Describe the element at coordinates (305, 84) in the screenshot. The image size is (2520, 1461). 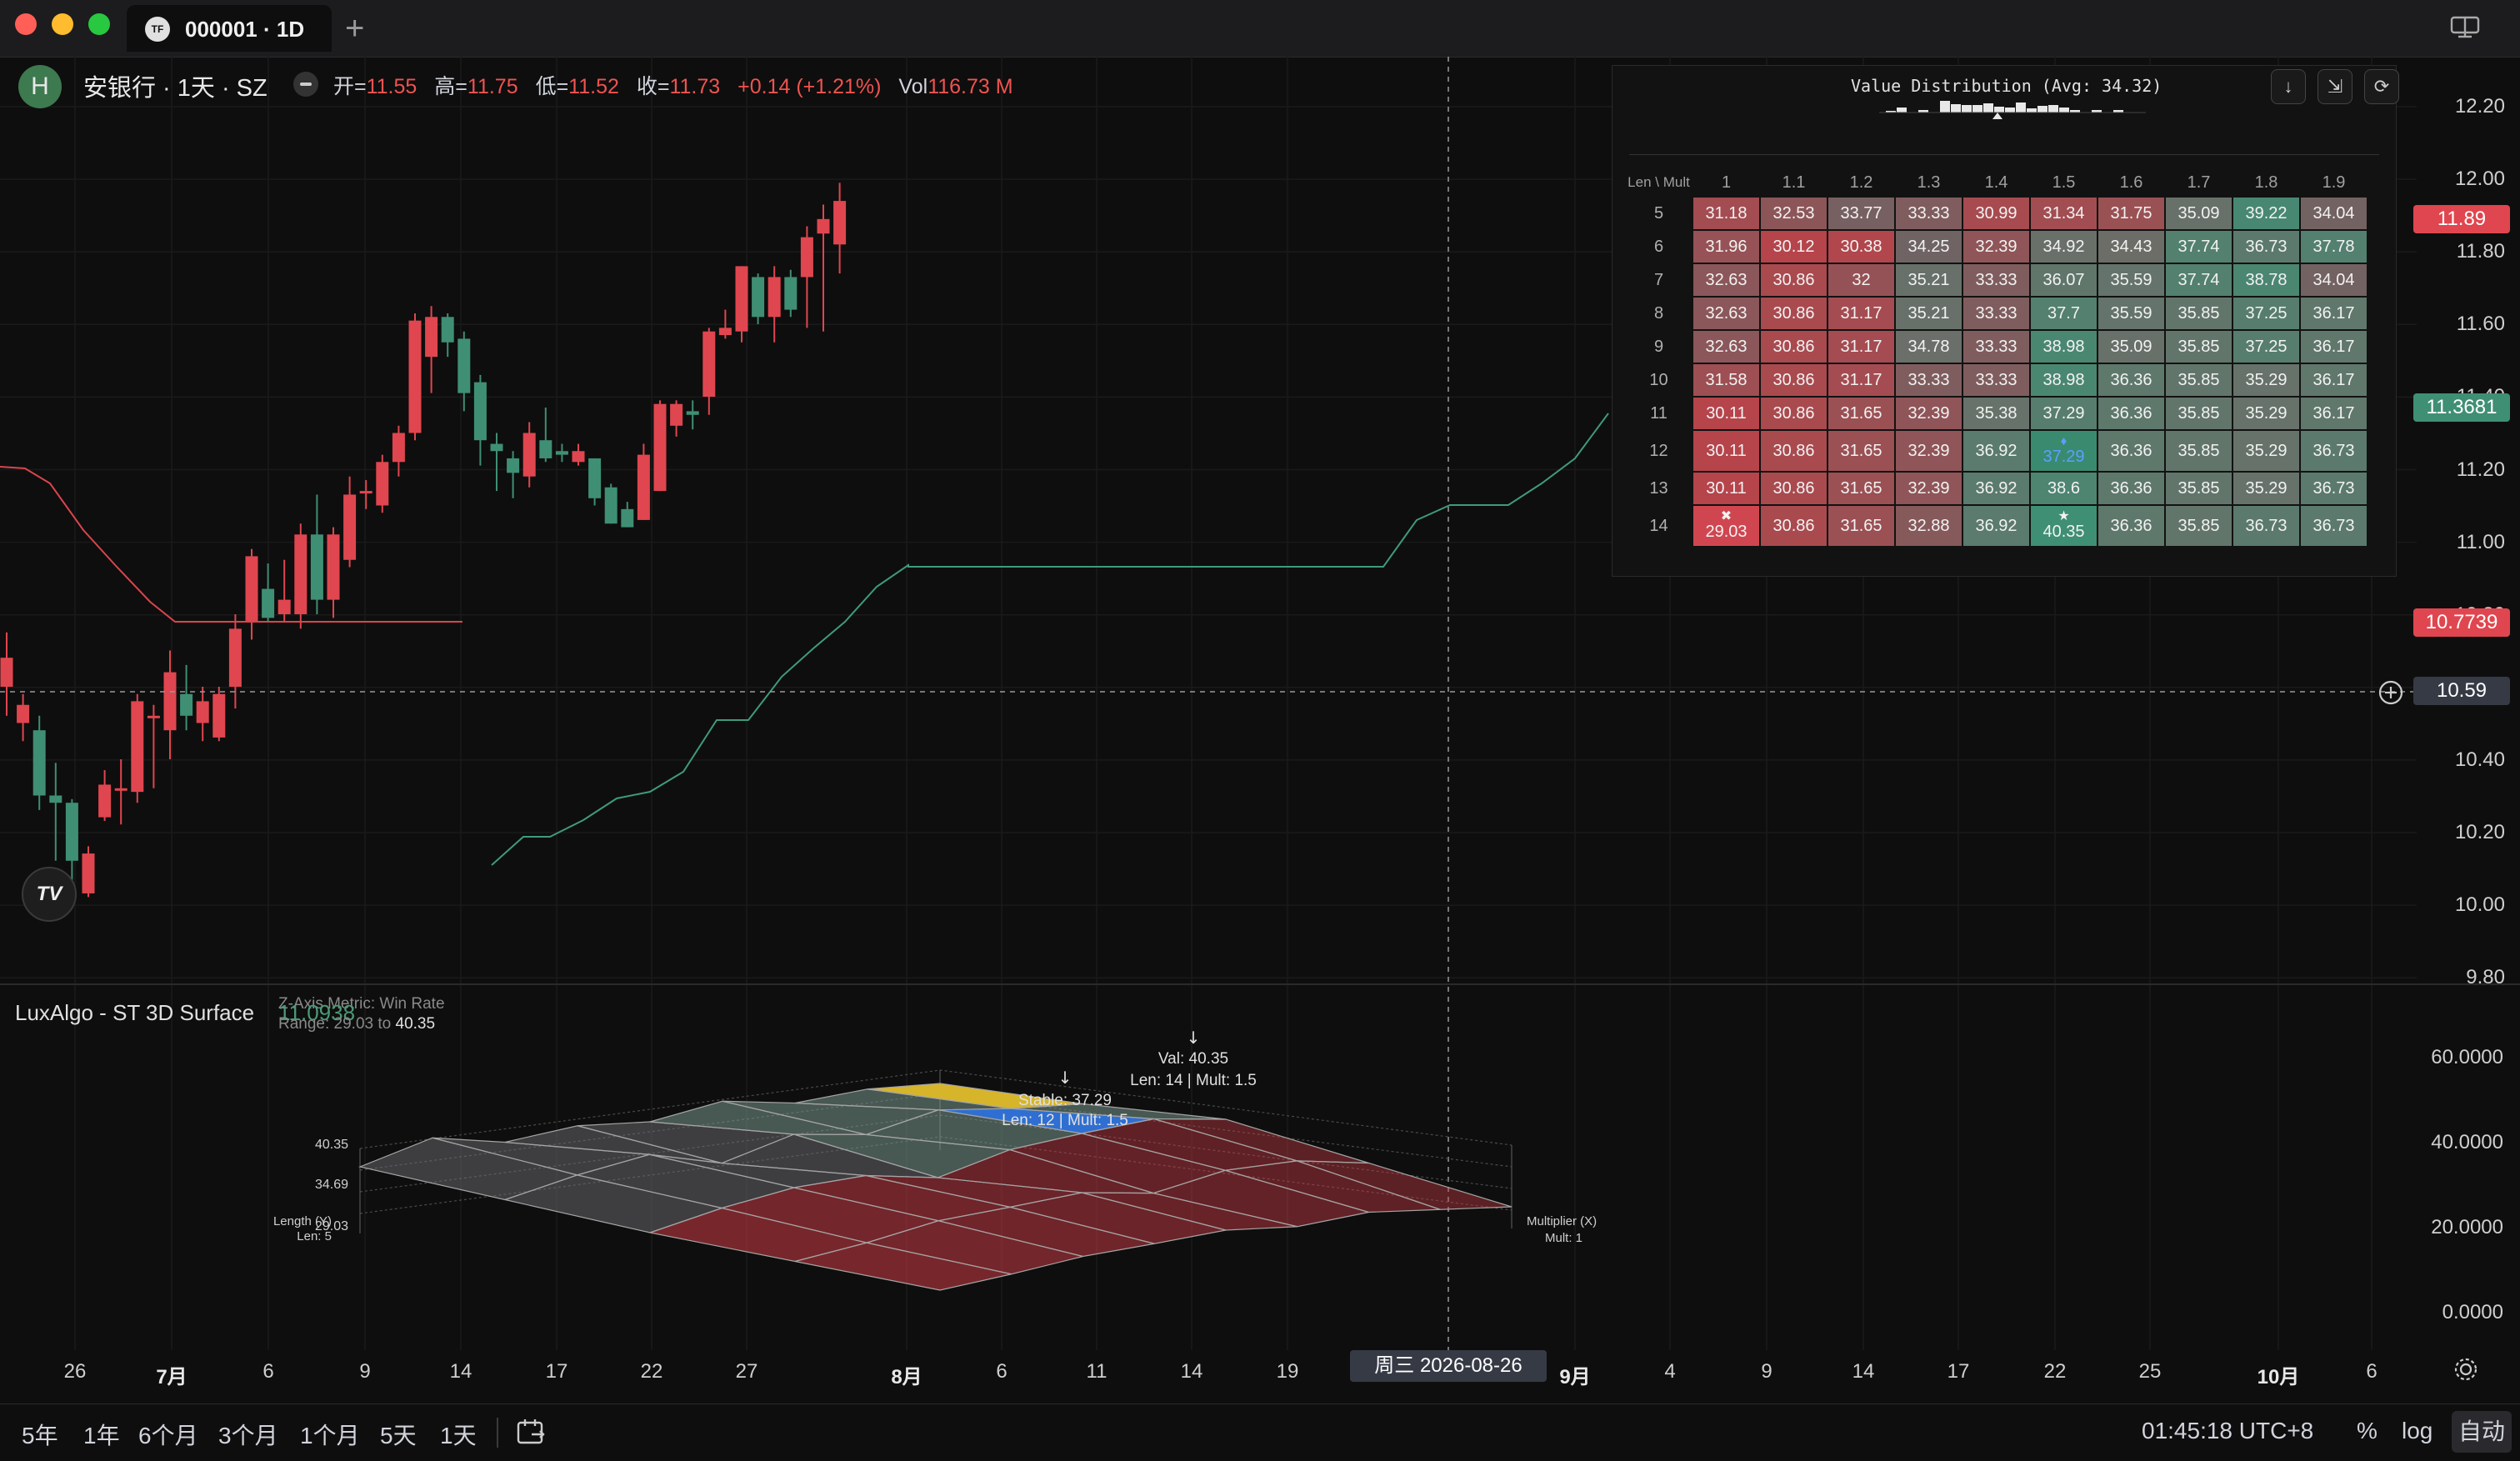
I see `legend-collapse-button` at that location.